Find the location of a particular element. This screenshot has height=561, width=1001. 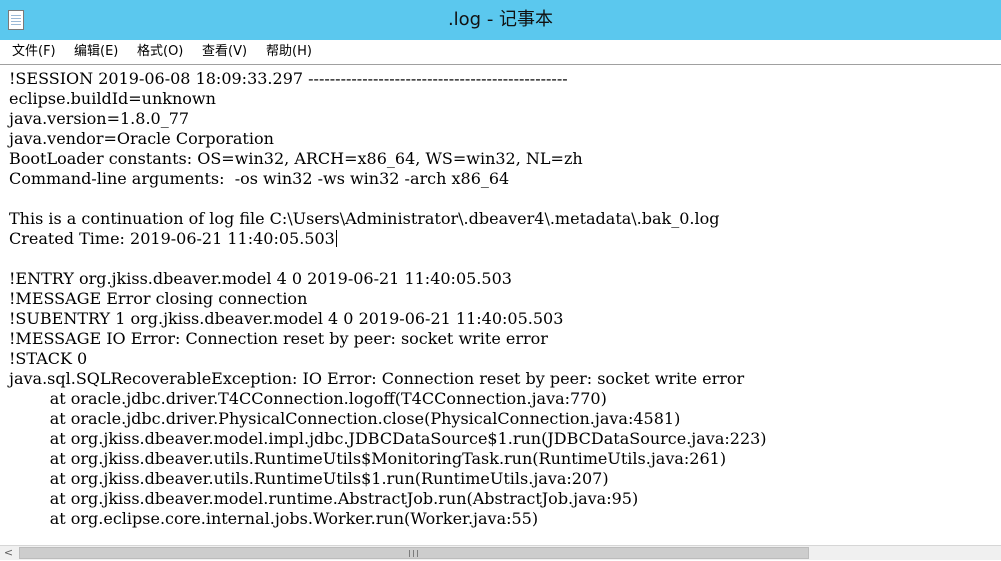

window-title: .log - 记事本 is located at coordinates (500, 19).